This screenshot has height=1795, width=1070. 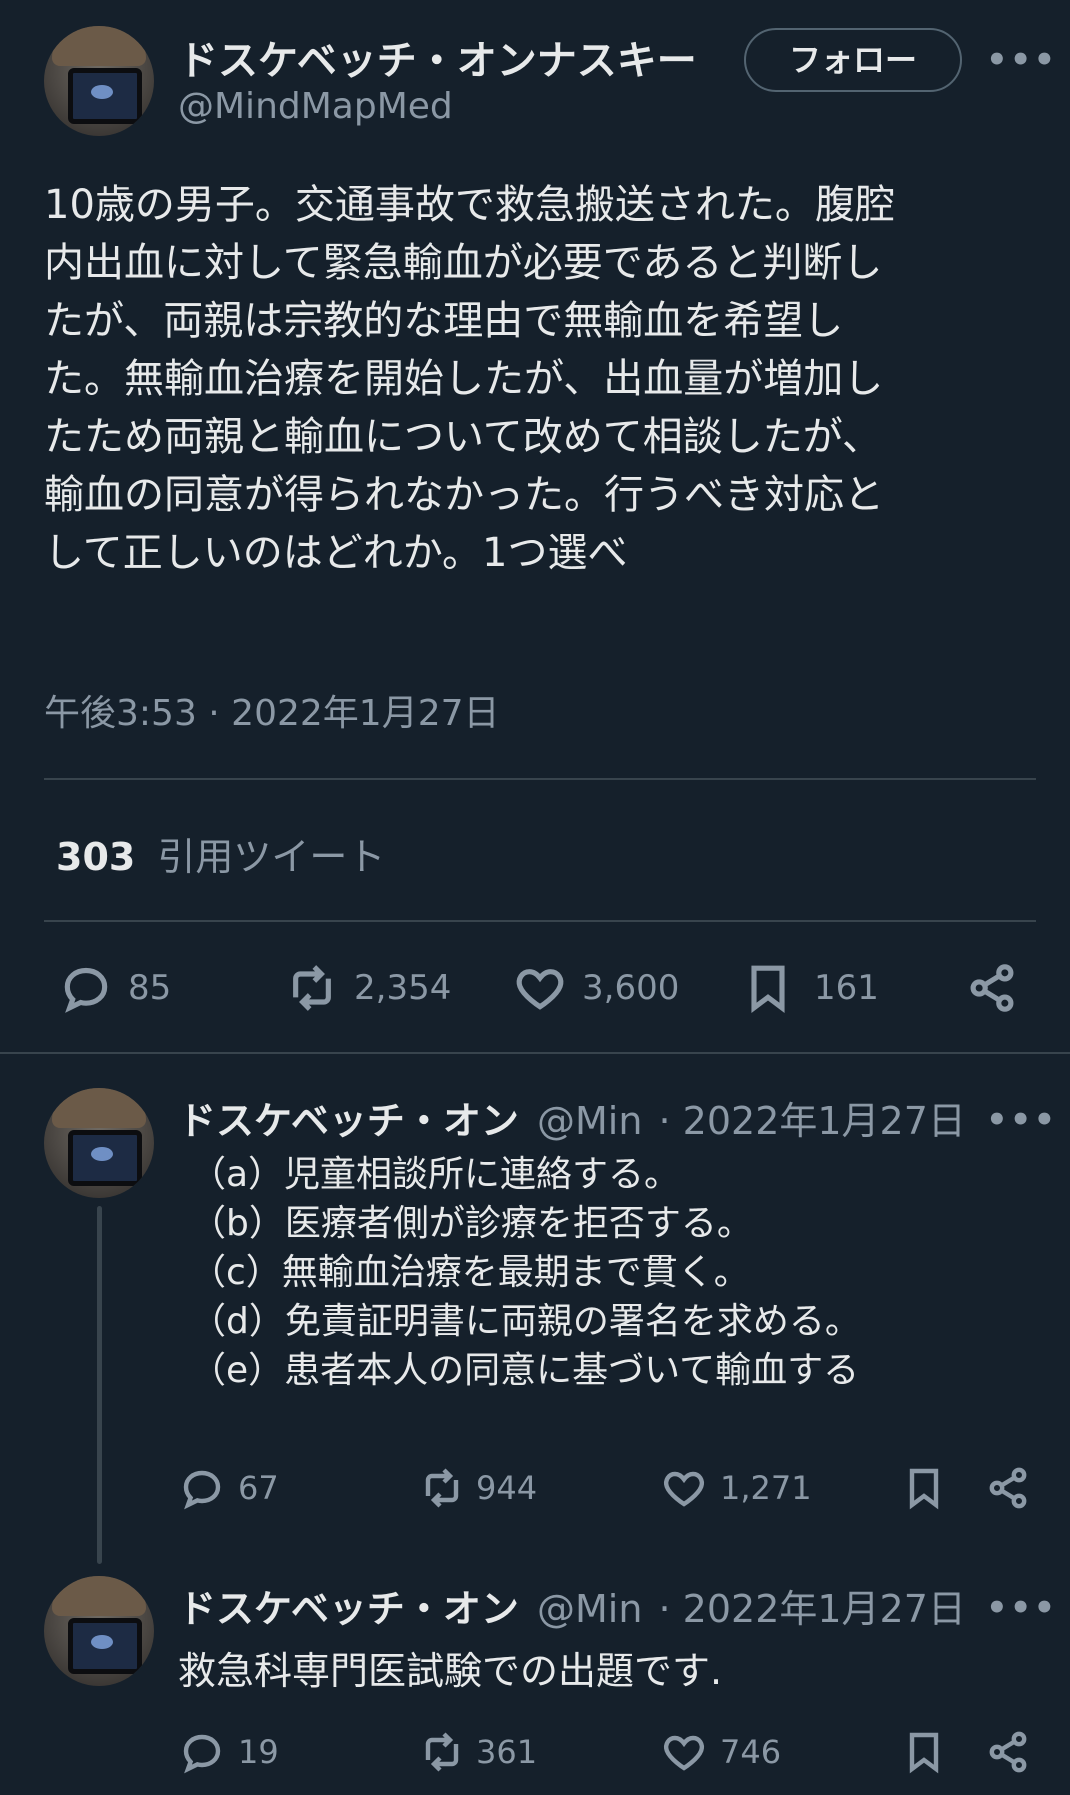 I want to click on bookmark-count: 161, so click(x=846, y=988).